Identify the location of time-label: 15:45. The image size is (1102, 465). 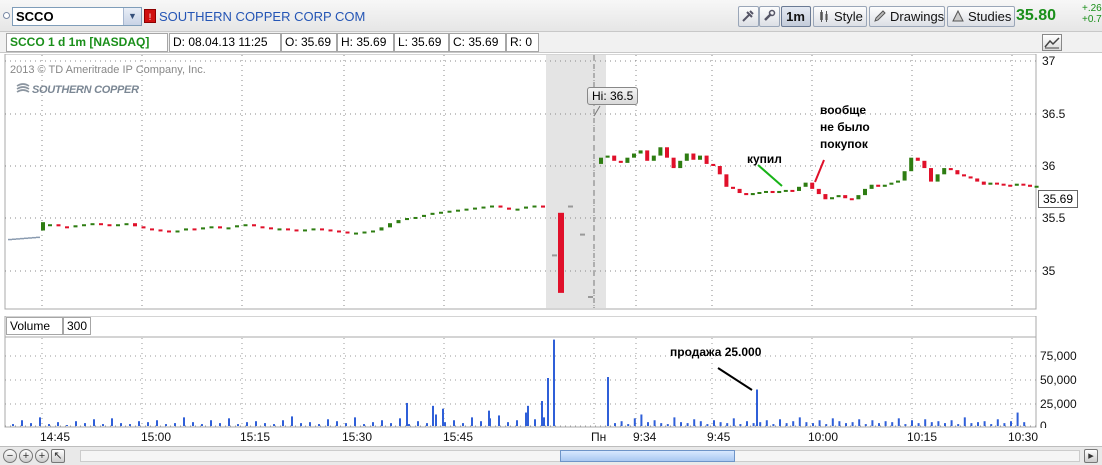
(458, 437).